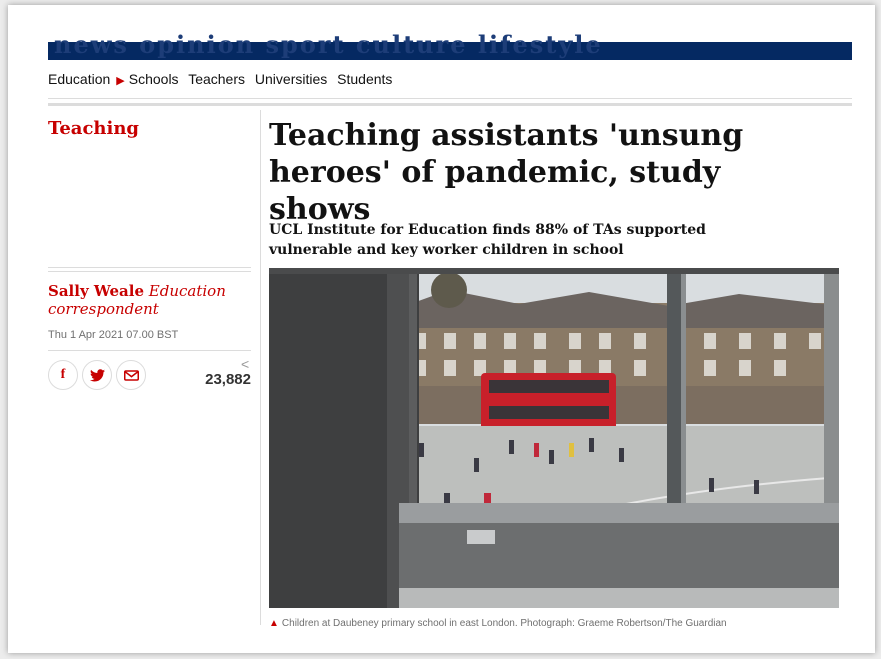 Image resolution: width=881 pixels, height=659 pixels. Describe the element at coordinates (96, 291) in the screenshot. I see `author-name: Sally Weale` at that location.